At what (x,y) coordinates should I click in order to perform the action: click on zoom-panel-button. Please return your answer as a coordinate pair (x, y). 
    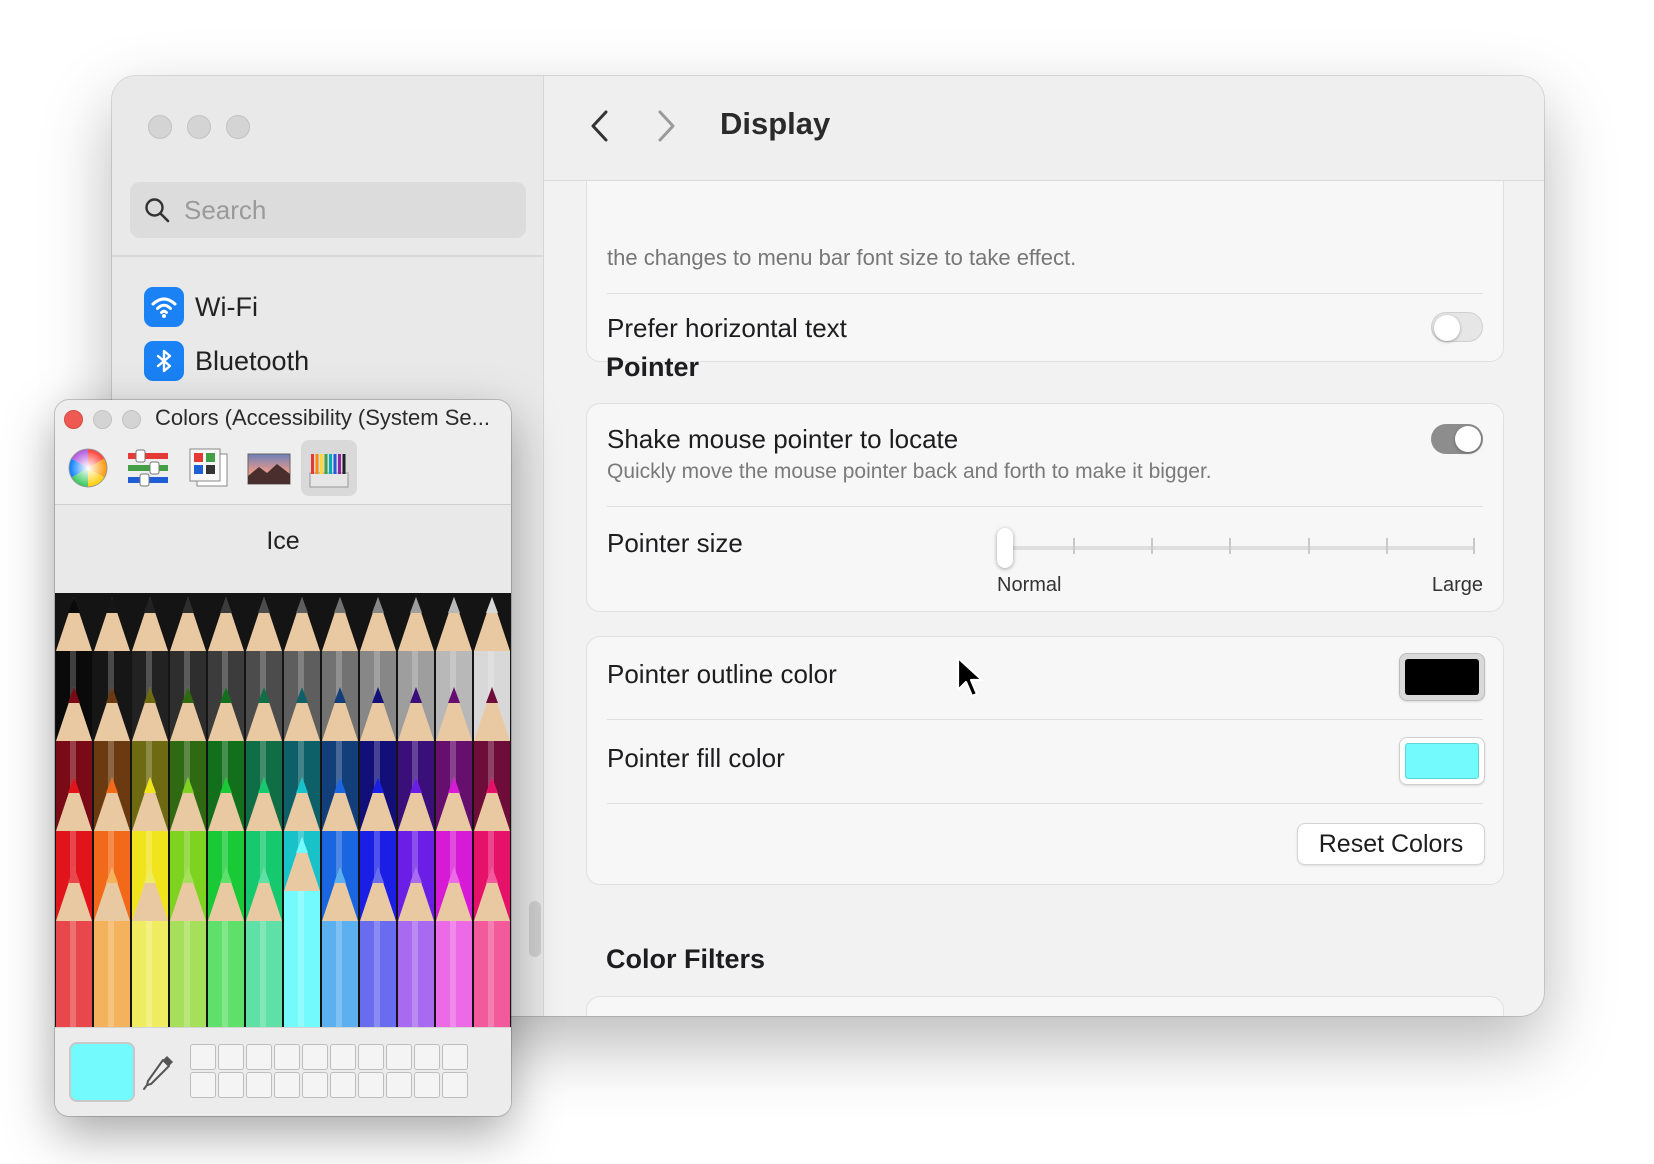
    Looking at the image, I should click on (131, 419).